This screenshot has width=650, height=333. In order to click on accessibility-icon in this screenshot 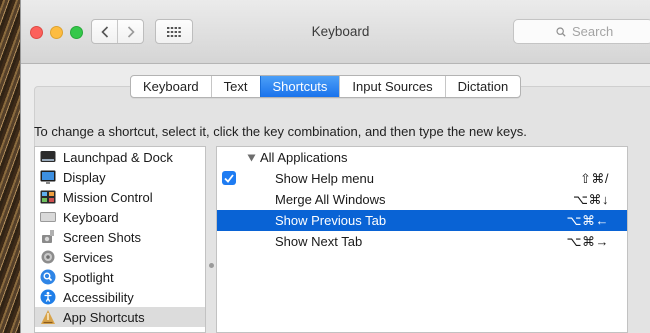, I will do `click(48, 297)`.